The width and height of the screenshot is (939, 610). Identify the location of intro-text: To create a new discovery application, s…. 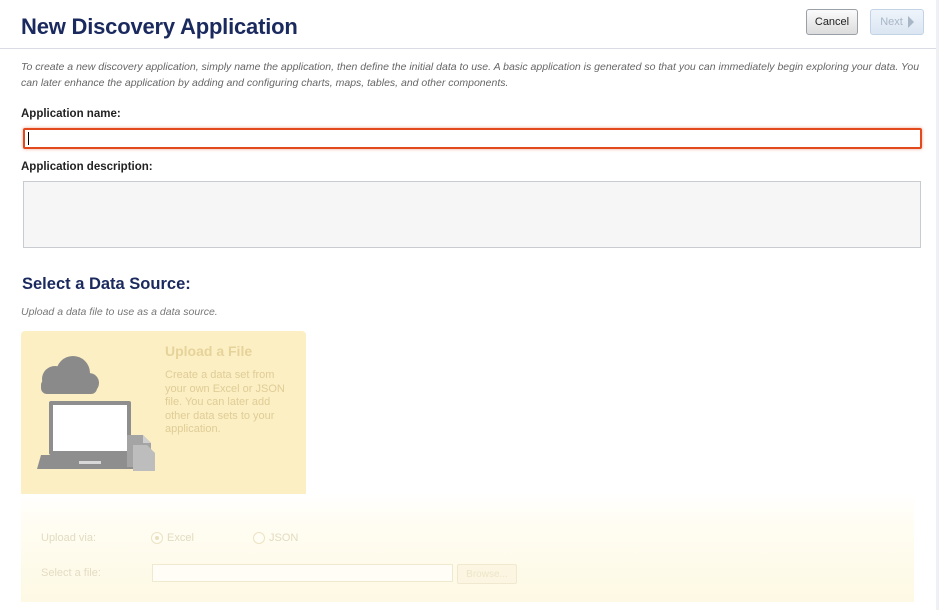
(470, 75).